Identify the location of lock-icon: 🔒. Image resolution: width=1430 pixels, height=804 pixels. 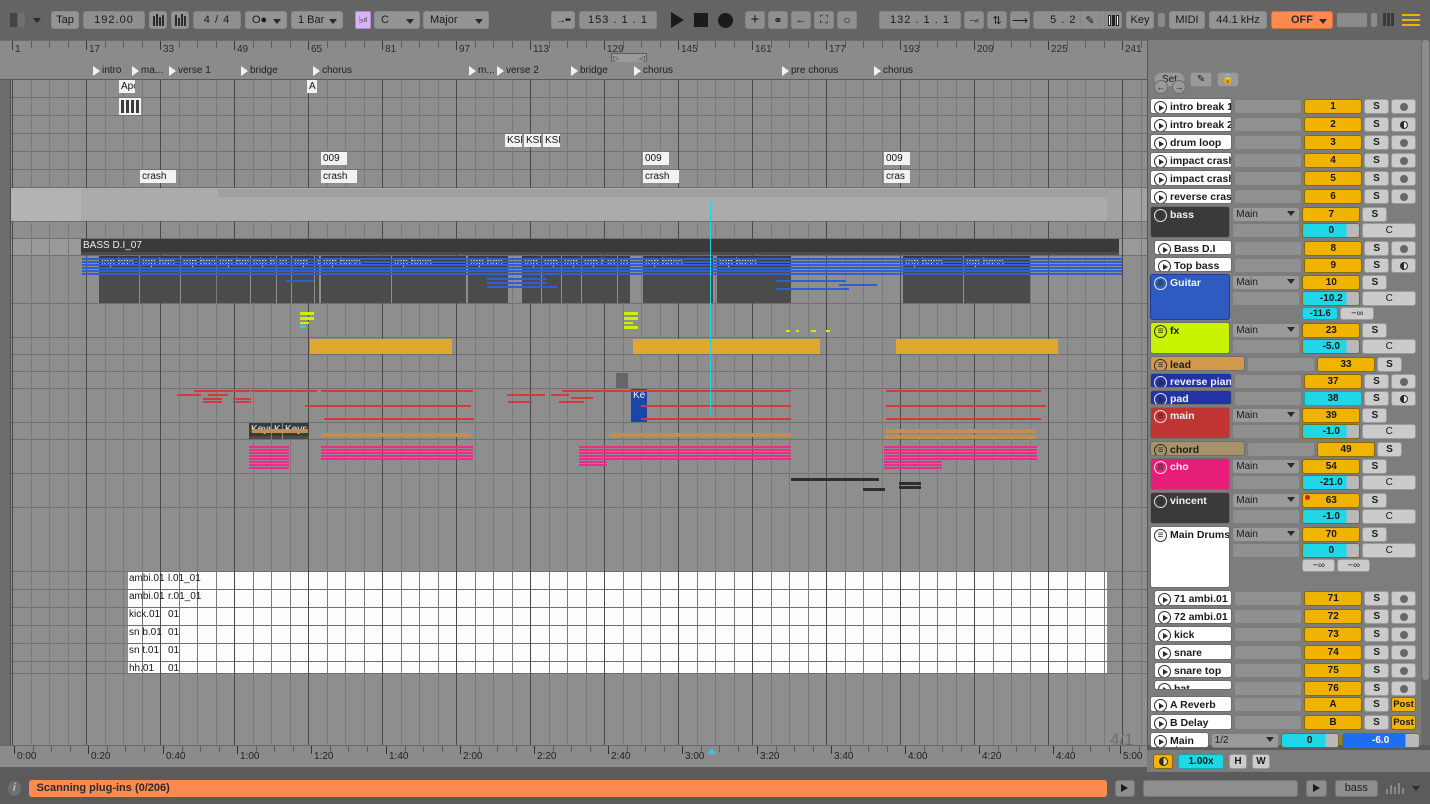
(1228, 79).